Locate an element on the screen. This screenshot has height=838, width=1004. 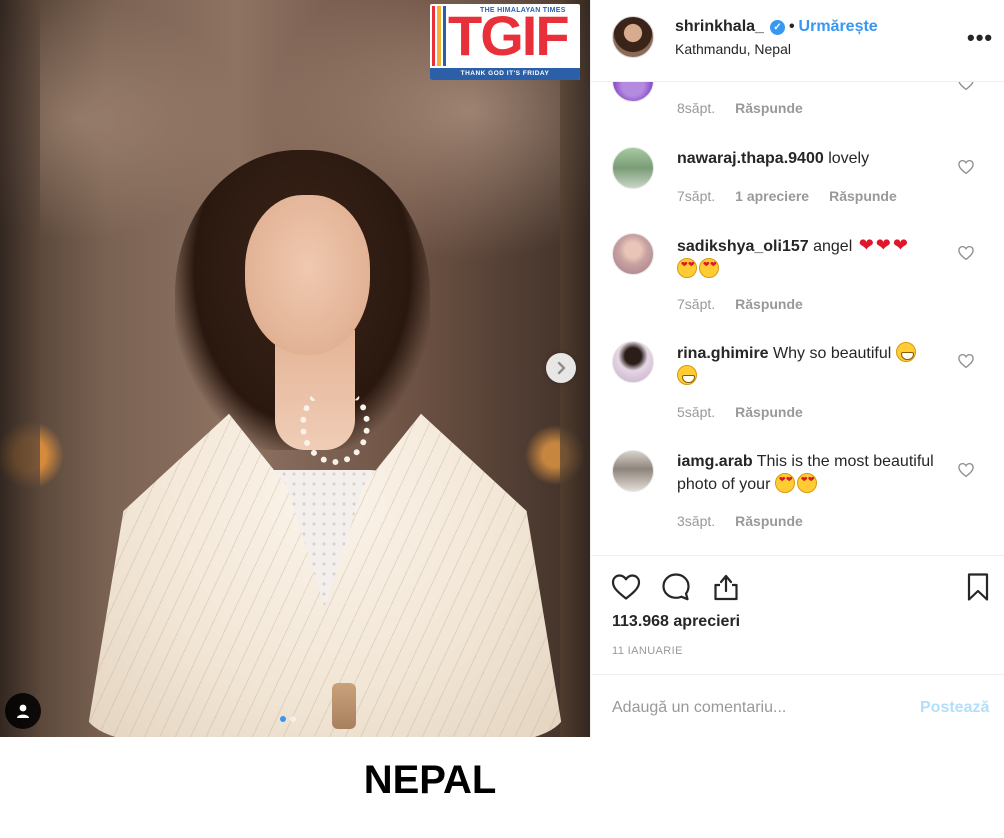
photo-subject-necklace is located at coordinates (335, 425).